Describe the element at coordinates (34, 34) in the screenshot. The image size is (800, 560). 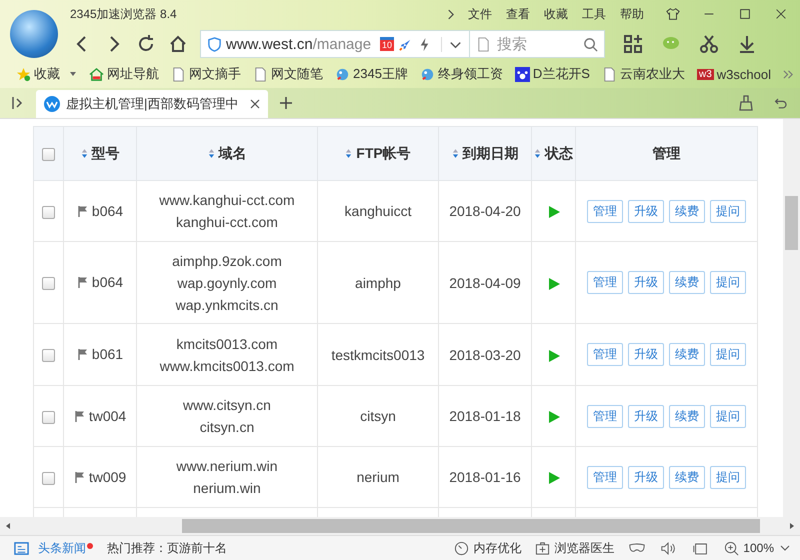
I see `globe-logo-icon` at that location.